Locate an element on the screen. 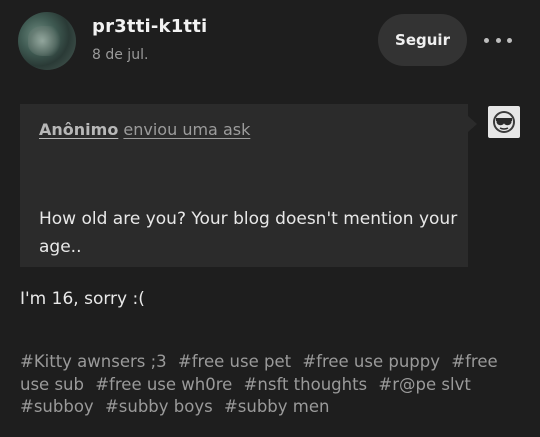 The width and height of the screenshot is (540, 437). tag-link: #free use pet is located at coordinates (234, 361).